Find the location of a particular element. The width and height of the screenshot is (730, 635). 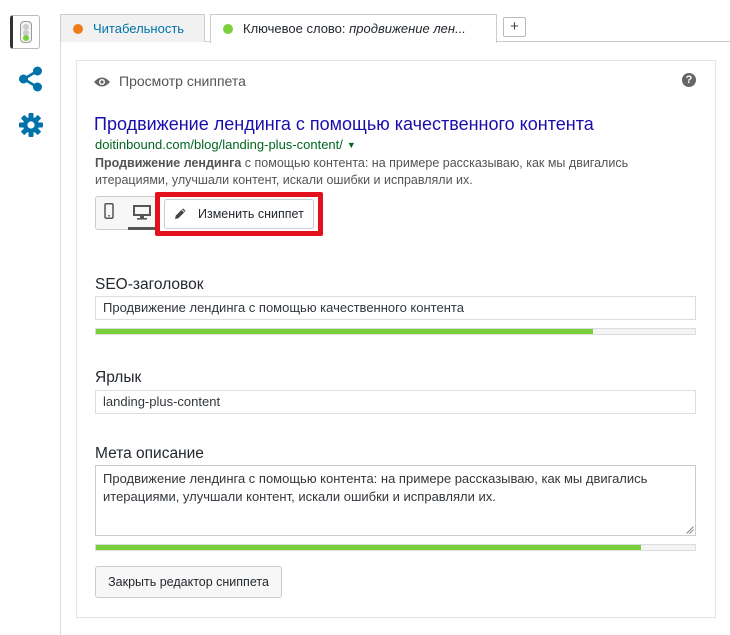

gear-icon is located at coordinates (31, 125).